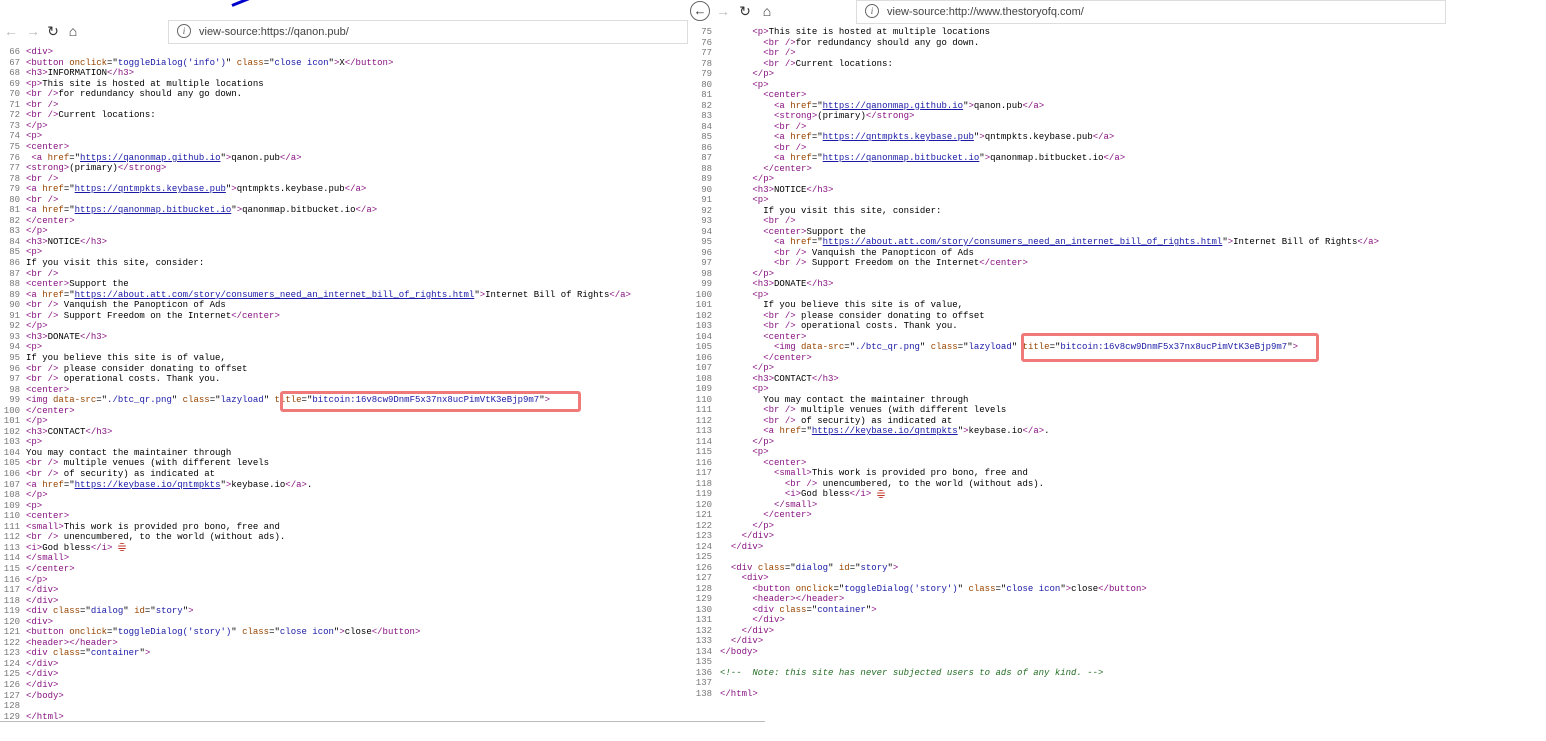  Describe the element at coordinates (67, 241) in the screenshot. I see `line-text: <h3>NOTICE</h3>` at that location.